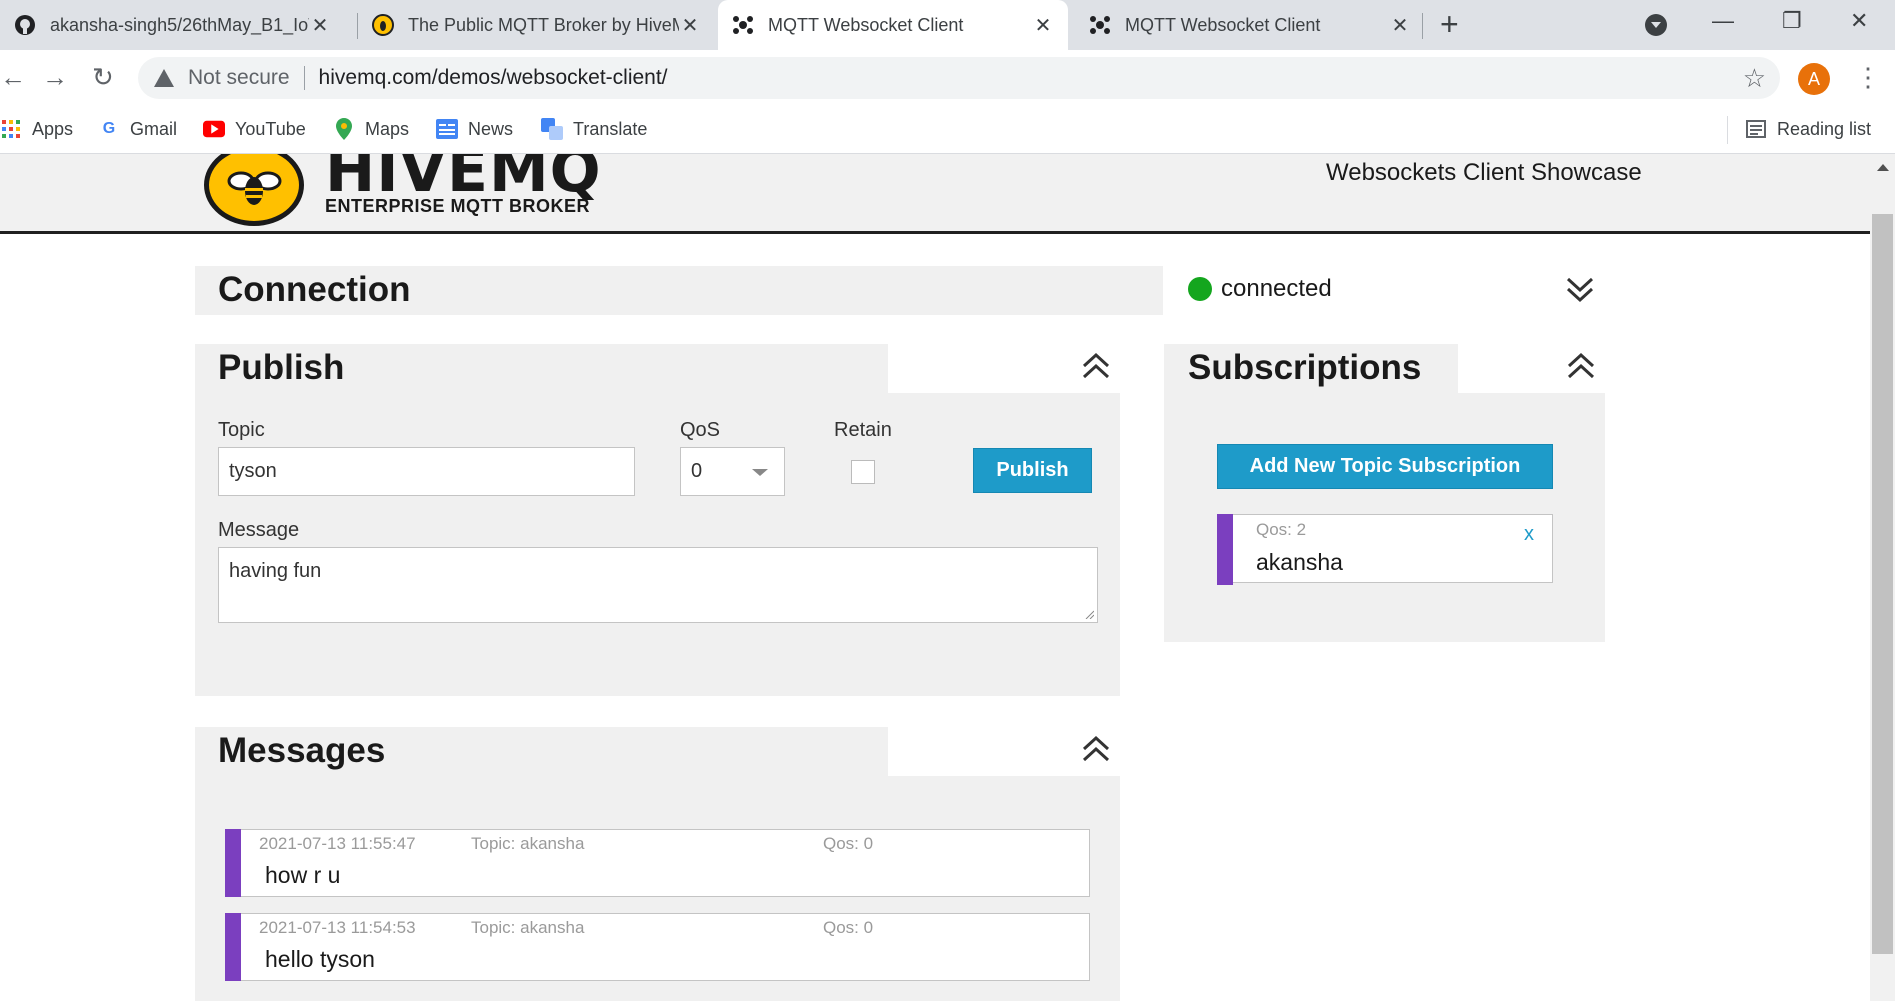 Image resolution: width=1895 pixels, height=1001 pixels. Describe the element at coordinates (1529, 534) in the screenshot. I see `unsubscribe-button: x` at that location.